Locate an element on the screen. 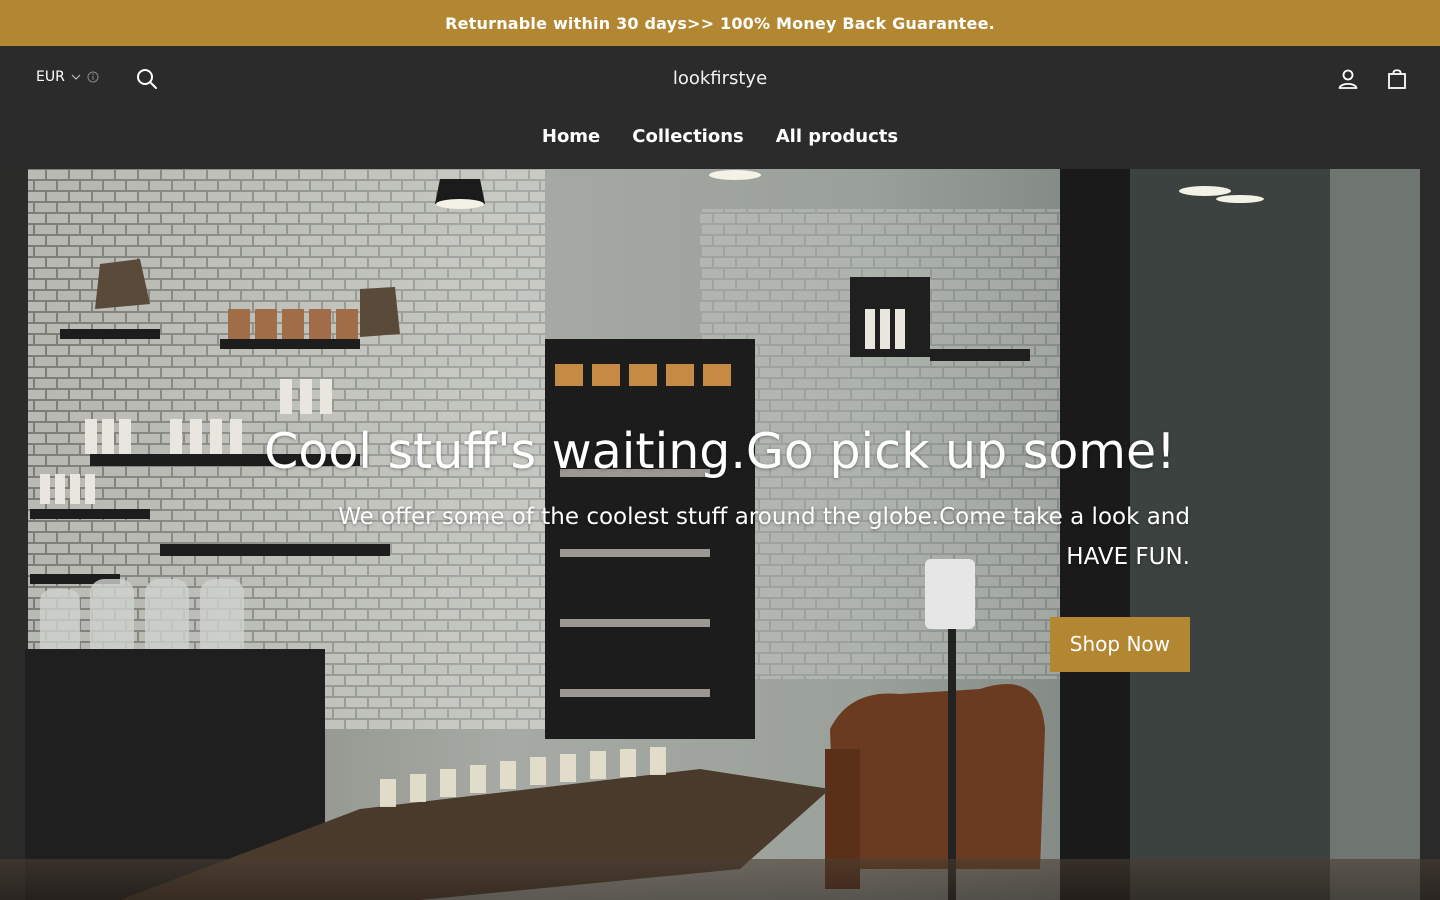  nav-item-all-products: All products is located at coordinates (837, 136).